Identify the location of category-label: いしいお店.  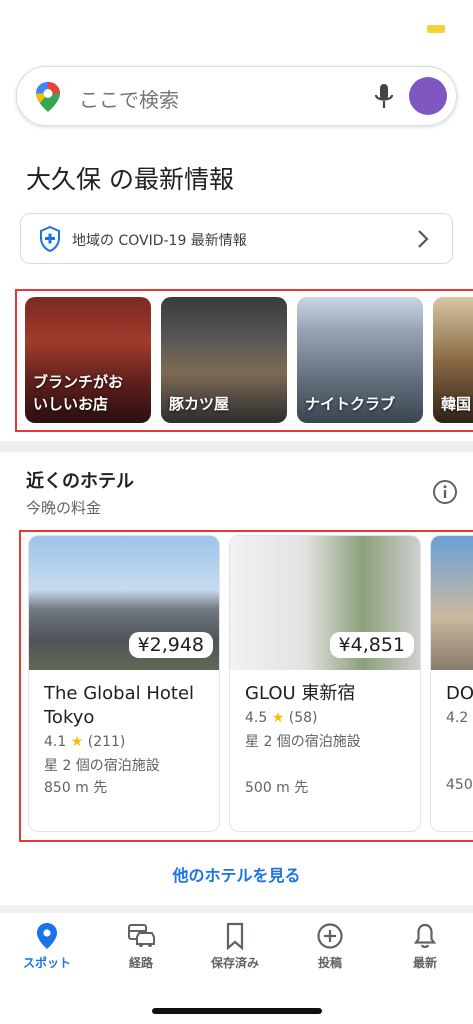
(71, 404).